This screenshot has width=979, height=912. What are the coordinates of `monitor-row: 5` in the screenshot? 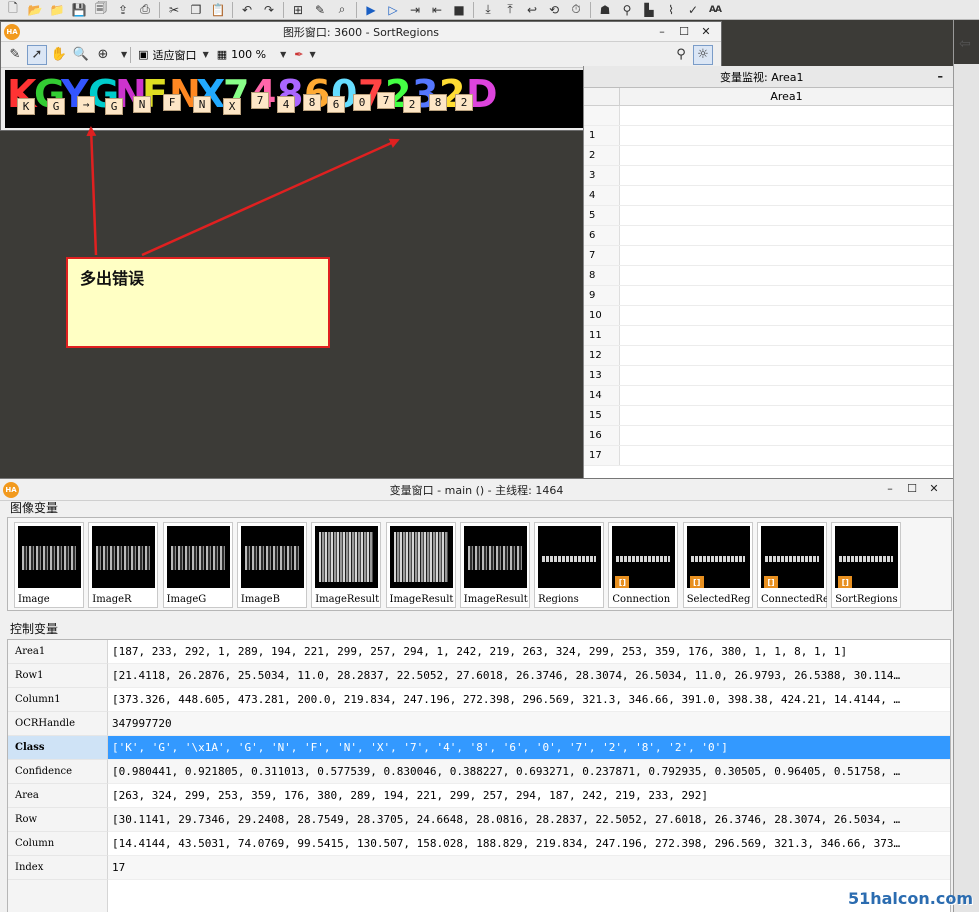 It's located at (768, 216).